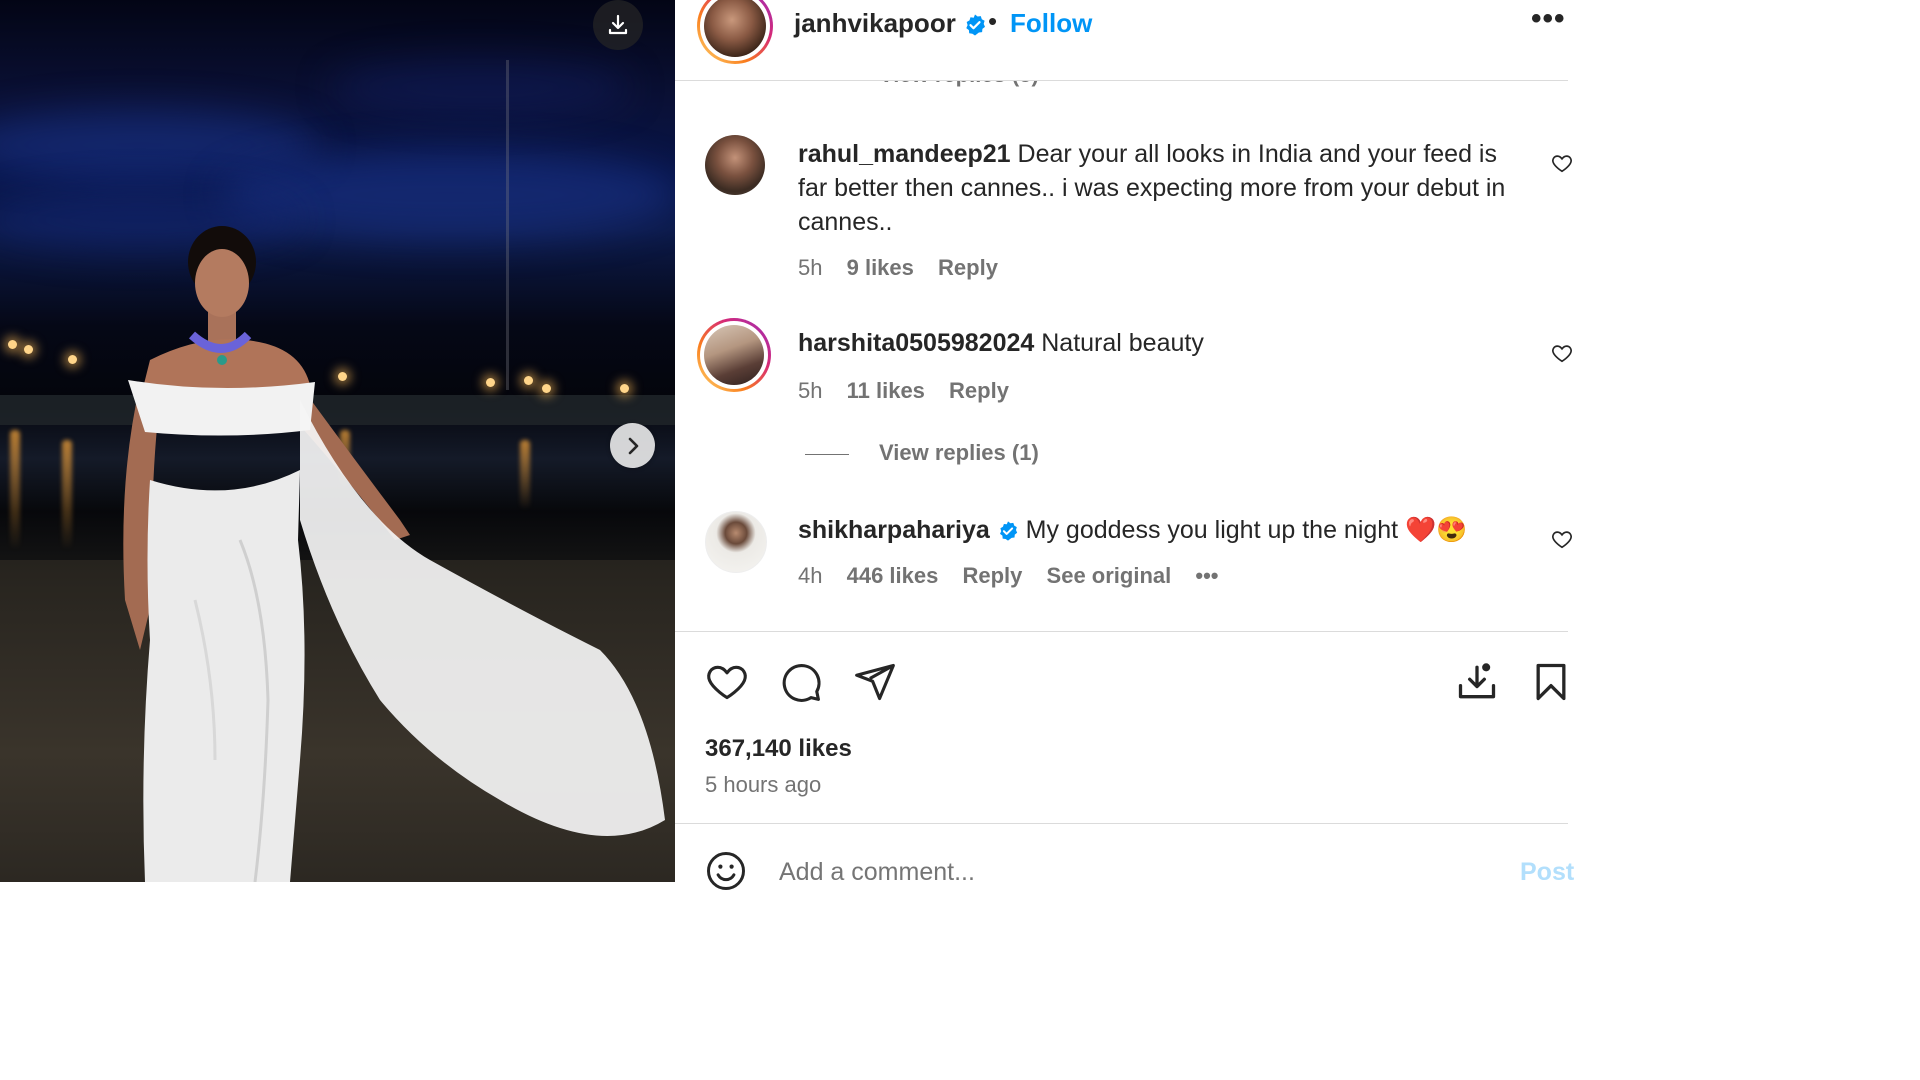 This screenshot has height=1080, width=1920. I want to click on send-icon, so click(875, 682).